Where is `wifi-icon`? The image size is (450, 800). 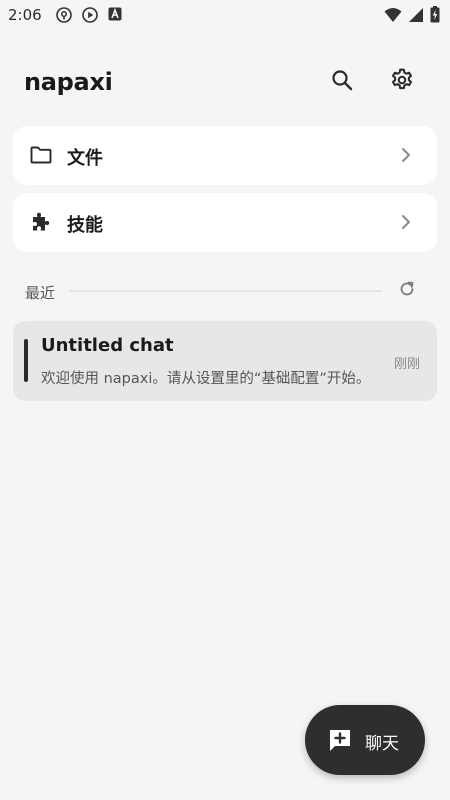 wifi-icon is located at coordinates (393, 17).